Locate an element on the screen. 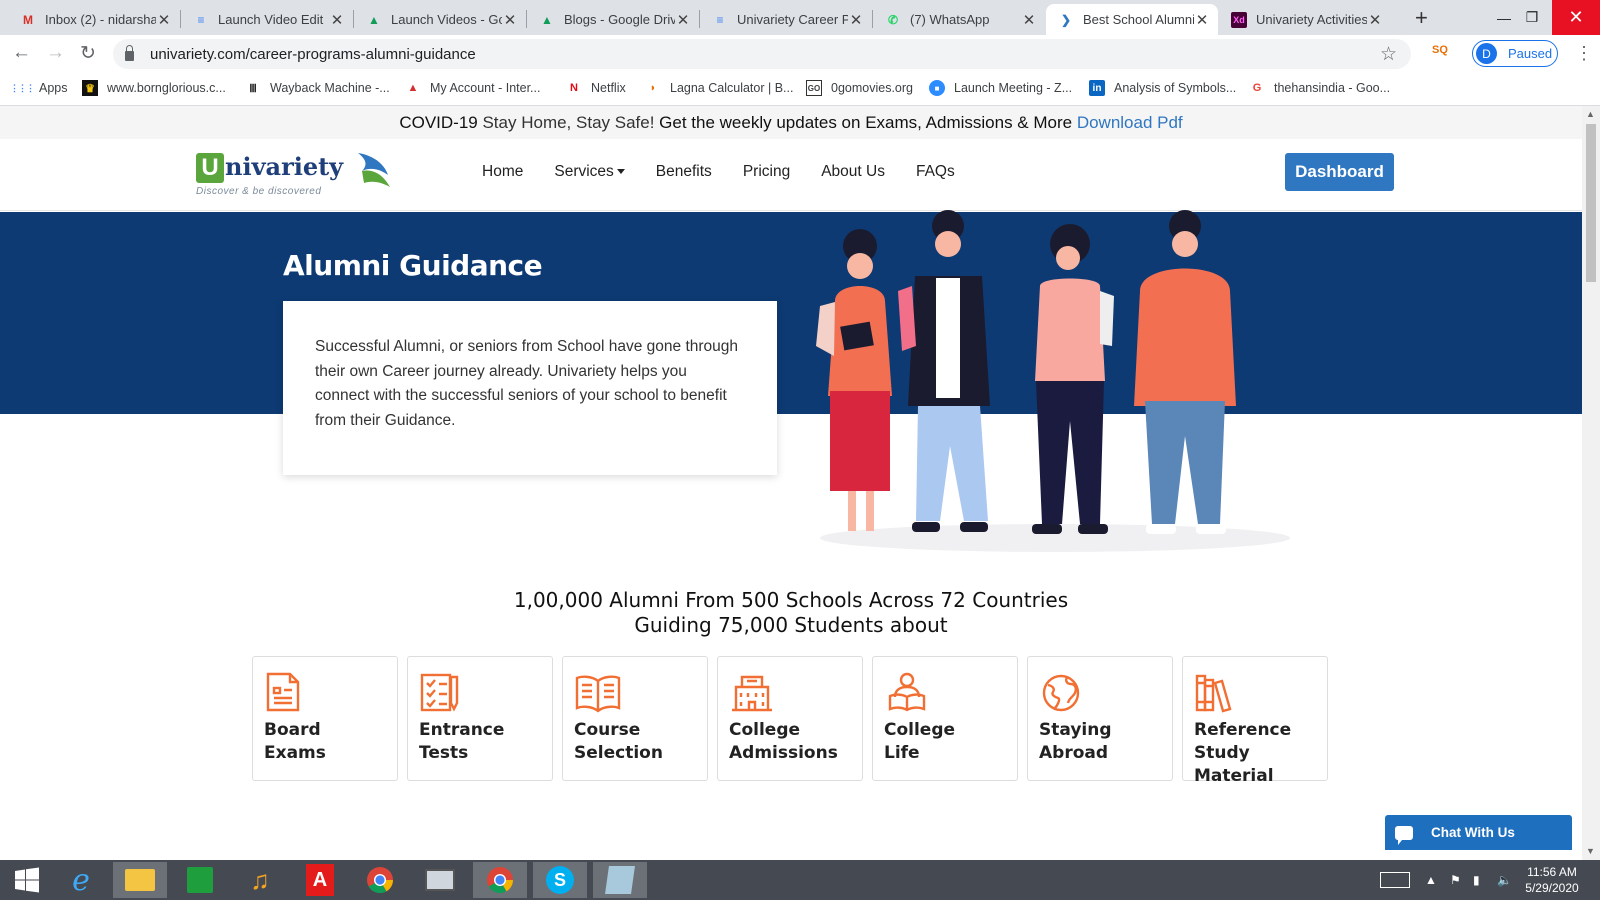 This screenshot has width=1600, height=900. volume-icon: 🔈 is located at coordinates (1504, 880).